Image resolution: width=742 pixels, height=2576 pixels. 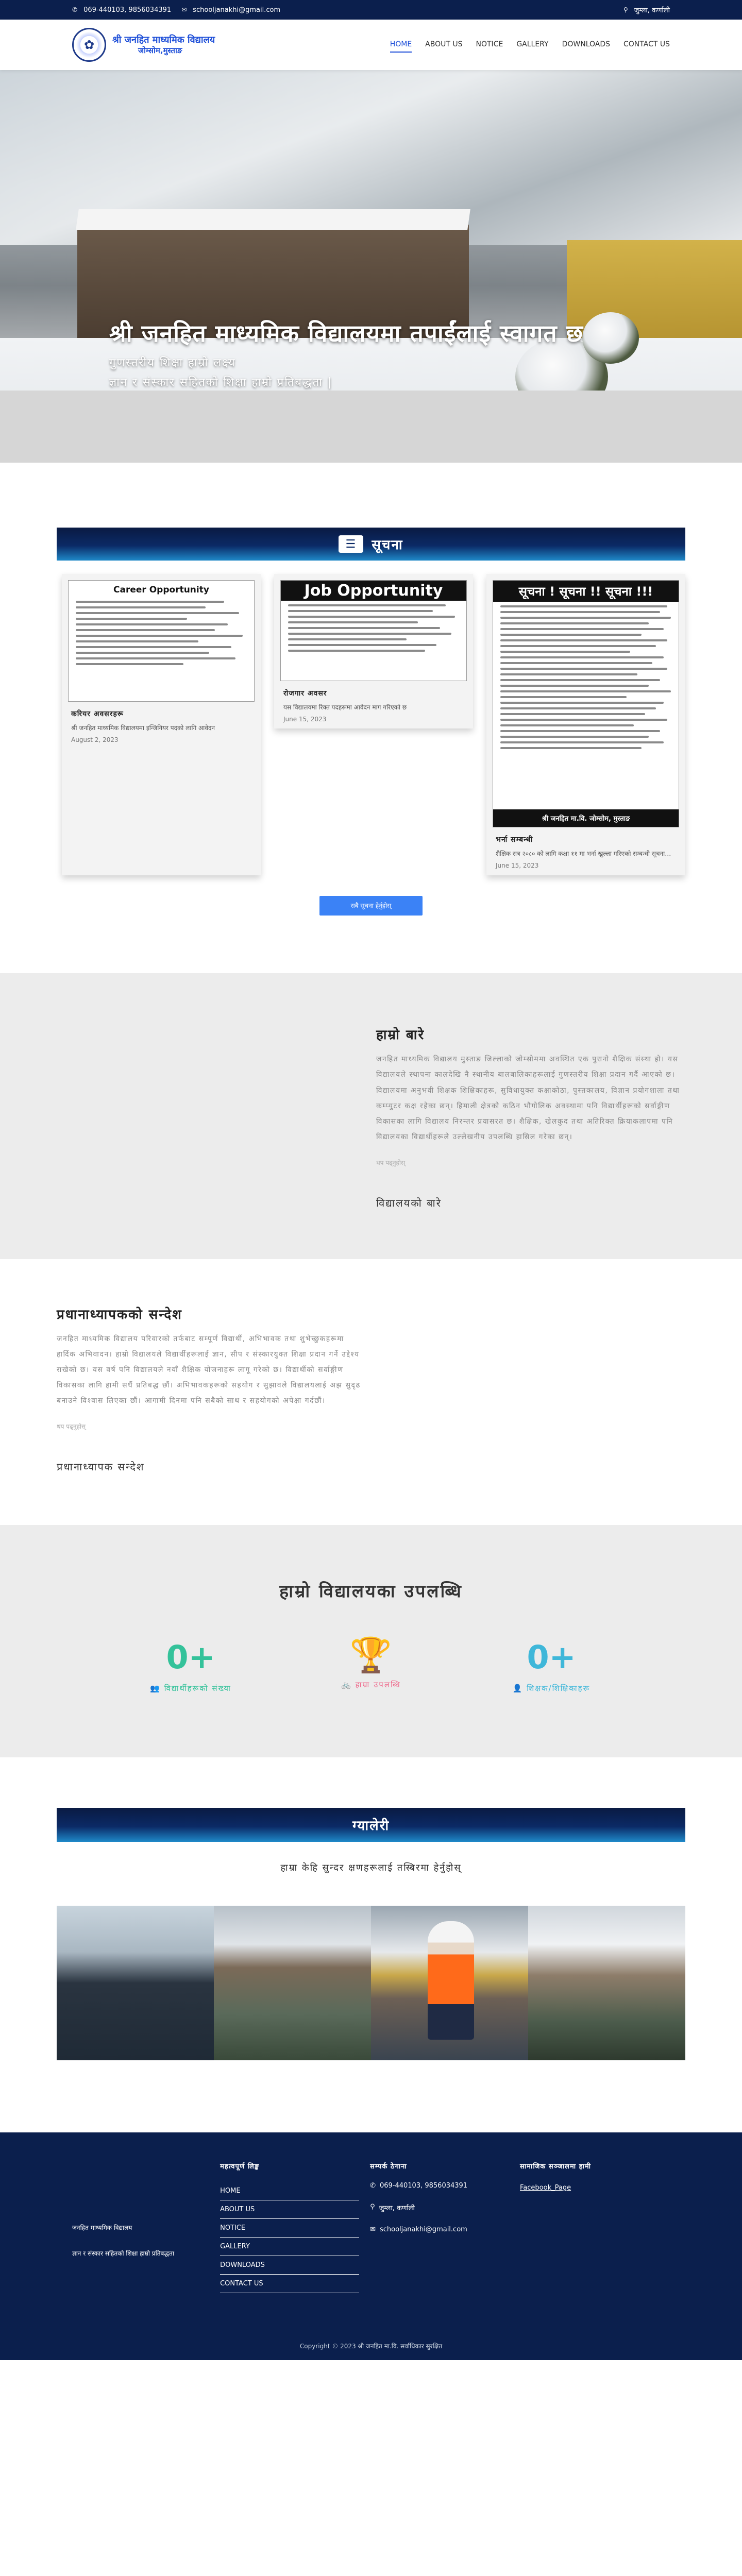 I want to click on stats-title: हाम्रो विद्यालयका उपलब्धि, so click(x=371, y=1591).